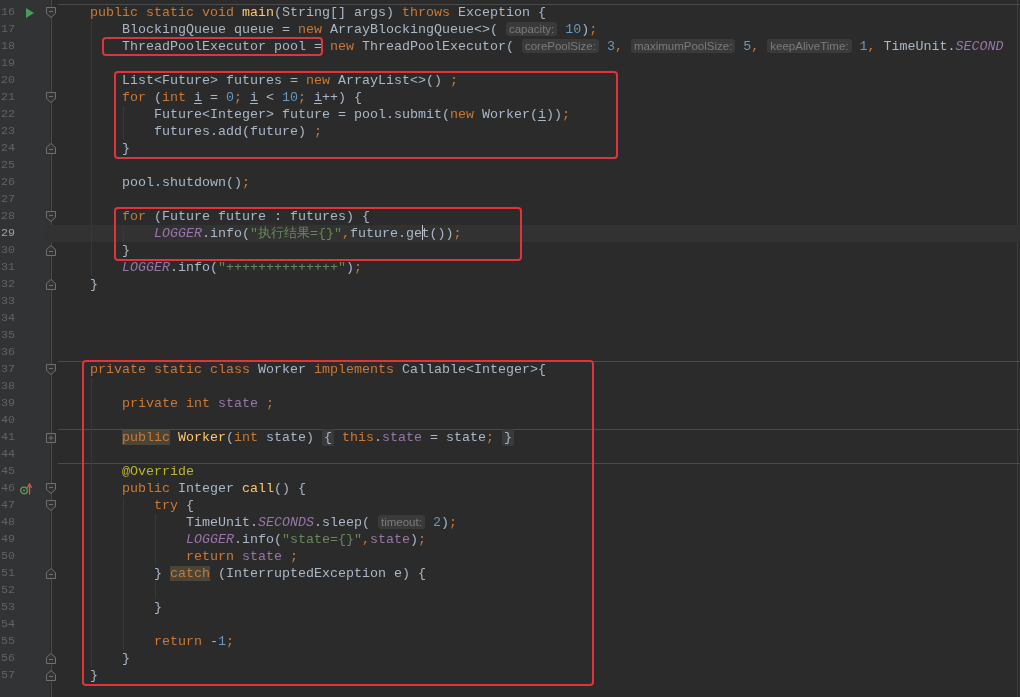 The height and width of the screenshot is (697, 1020). Describe the element at coordinates (290, 573) in the screenshot. I see `code-line: } catch (InterruptedException e) {` at that location.